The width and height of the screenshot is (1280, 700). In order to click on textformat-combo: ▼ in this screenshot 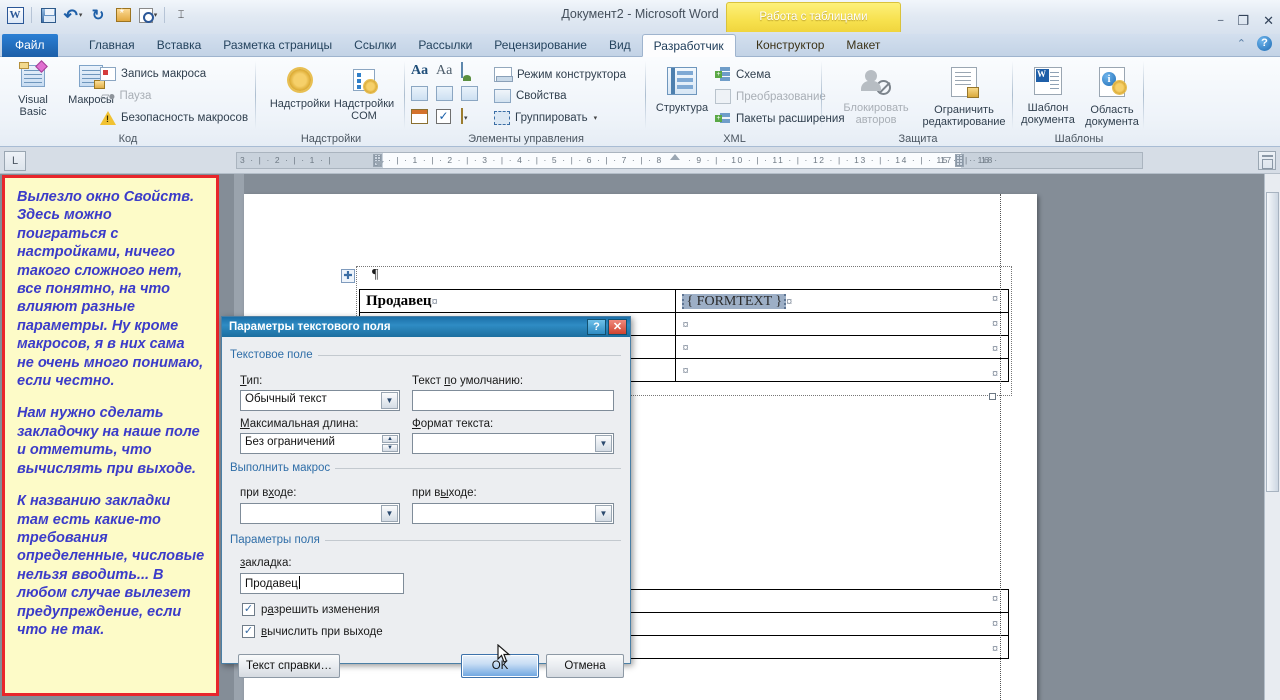, I will do `click(513, 443)`.